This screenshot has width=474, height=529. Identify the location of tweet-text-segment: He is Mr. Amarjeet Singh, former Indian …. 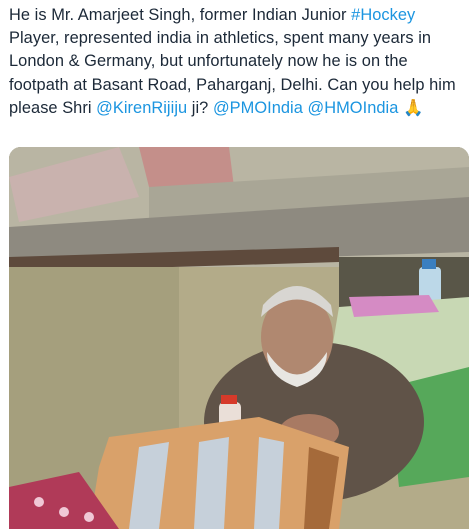
(180, 15).